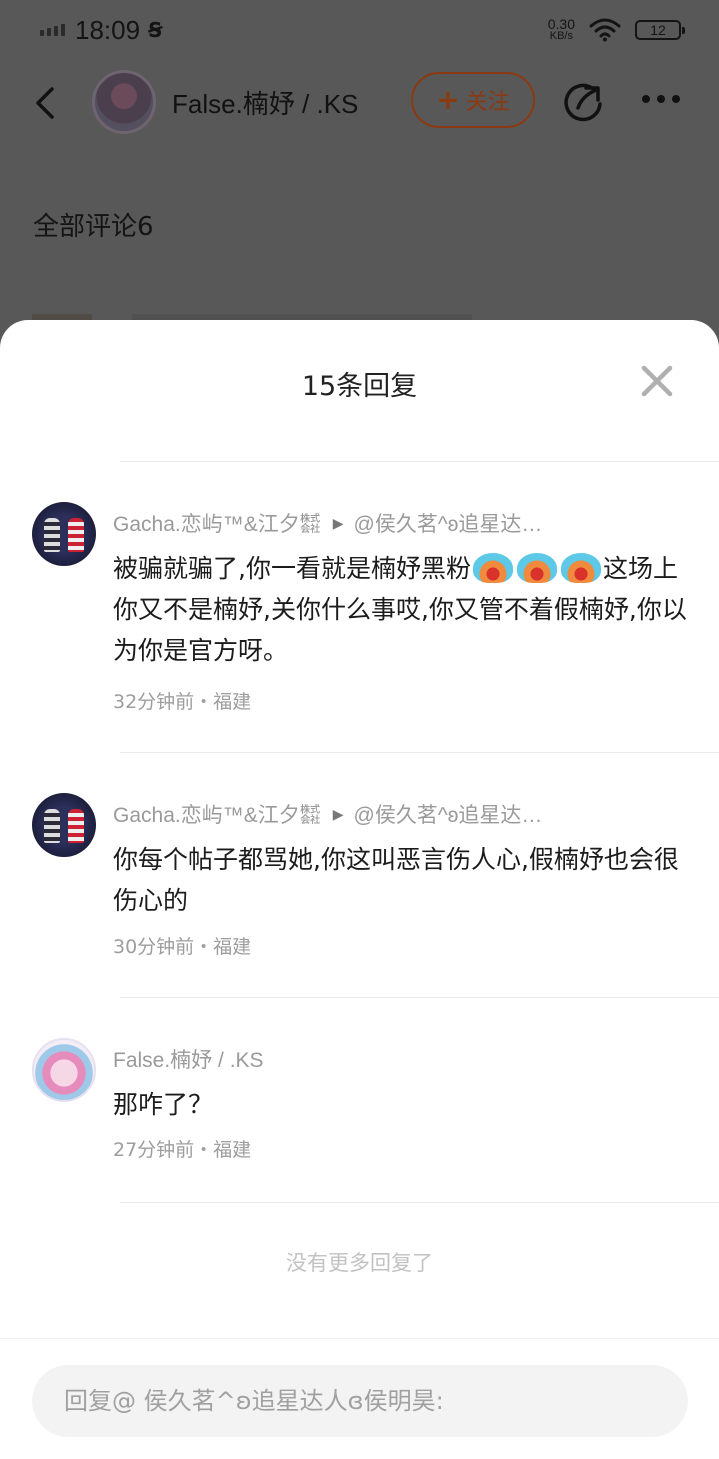 This screenshot has width=719, height=1459. What do you see at coordinates (45, 103) in the screenshot?
I see `back-icon` at bounding box center [45, 103].